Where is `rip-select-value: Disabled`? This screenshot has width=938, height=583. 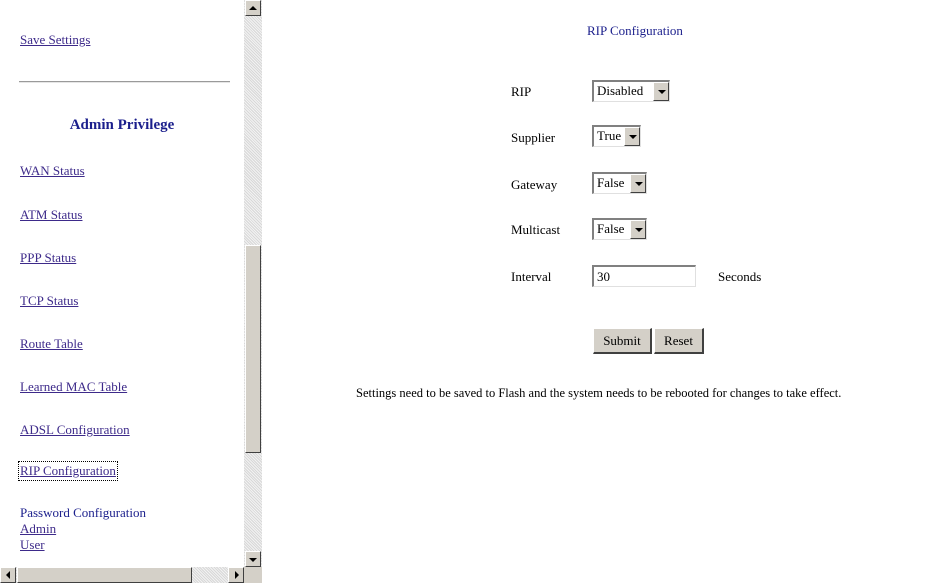 rip-select-value: Disabled is located at coordinates (620, 90).